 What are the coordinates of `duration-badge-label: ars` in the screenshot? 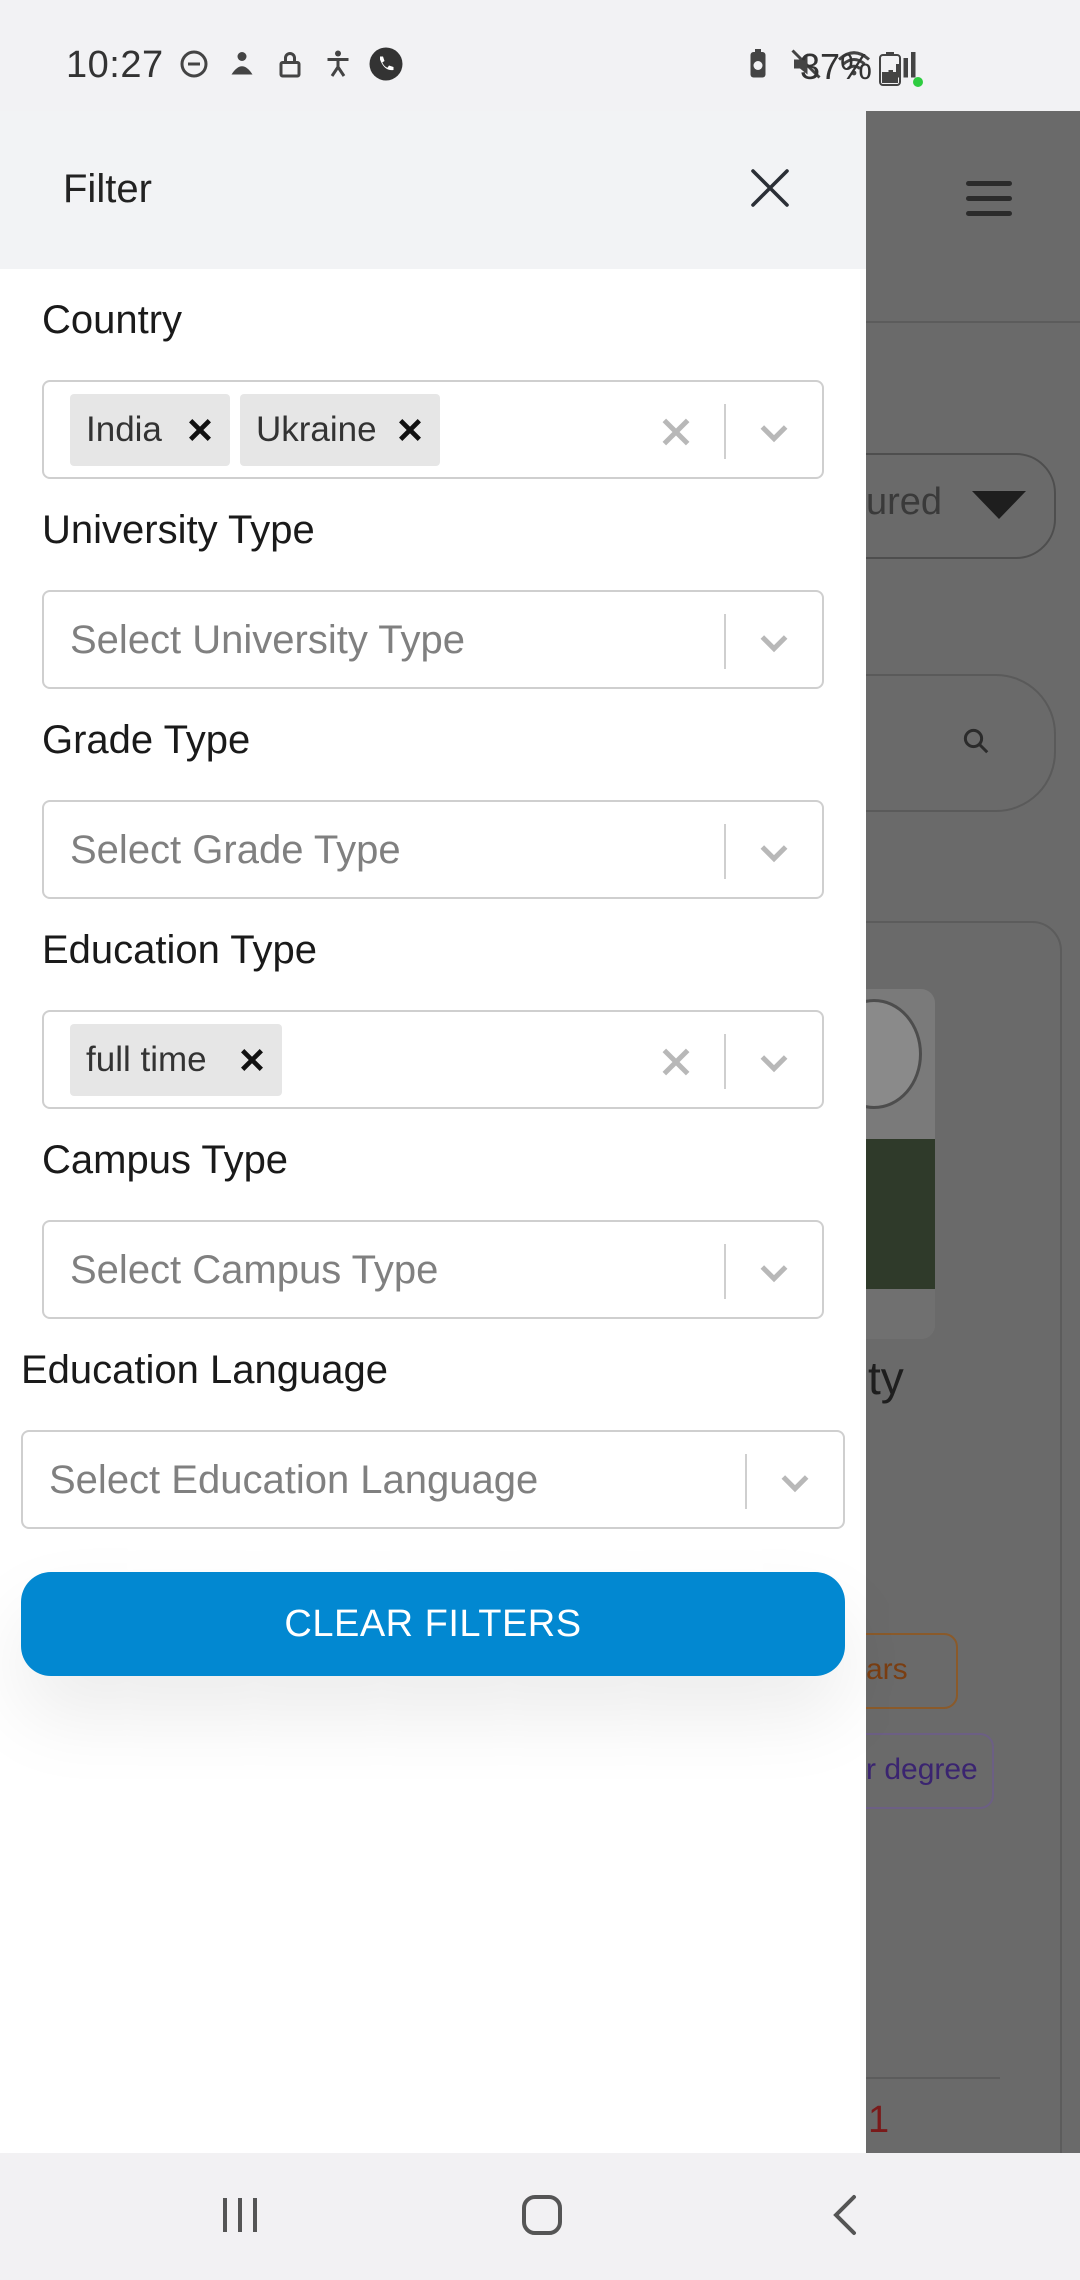 It's located at (887, 1669).